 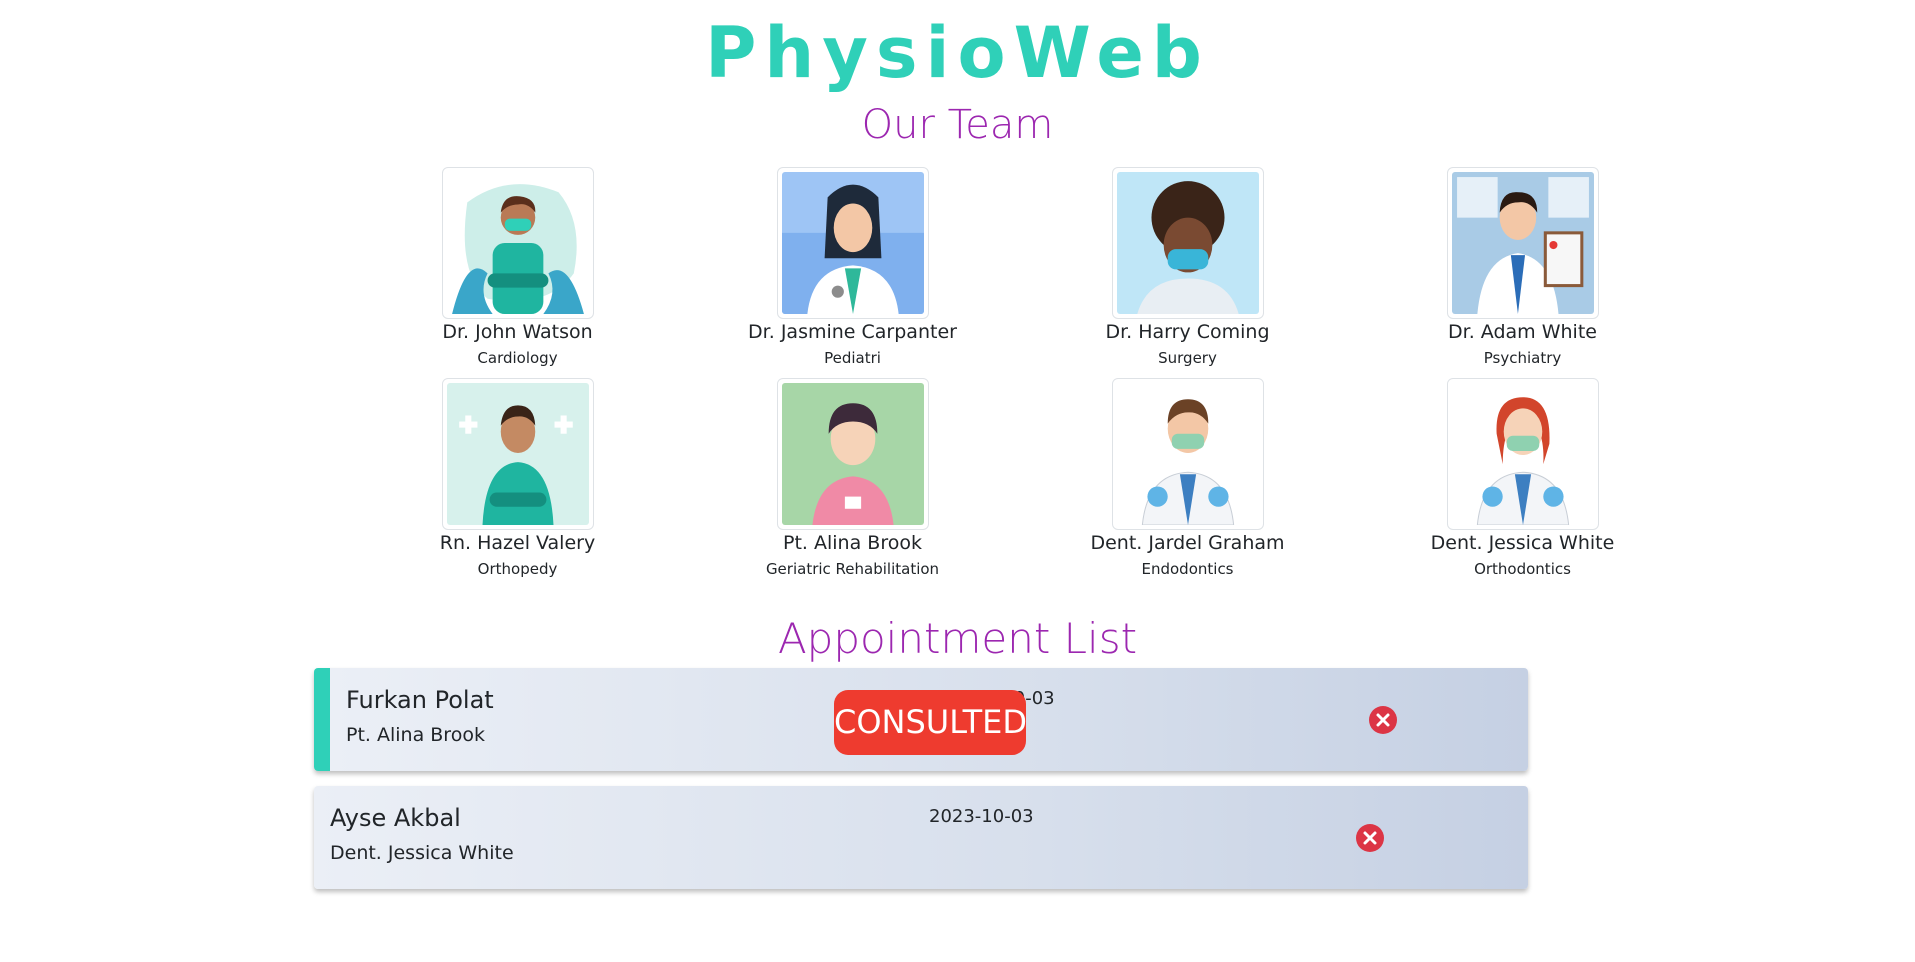 I want to click on team-member-card: Dent. Jessica White Orthodontics, so click(x=1522, y=483).